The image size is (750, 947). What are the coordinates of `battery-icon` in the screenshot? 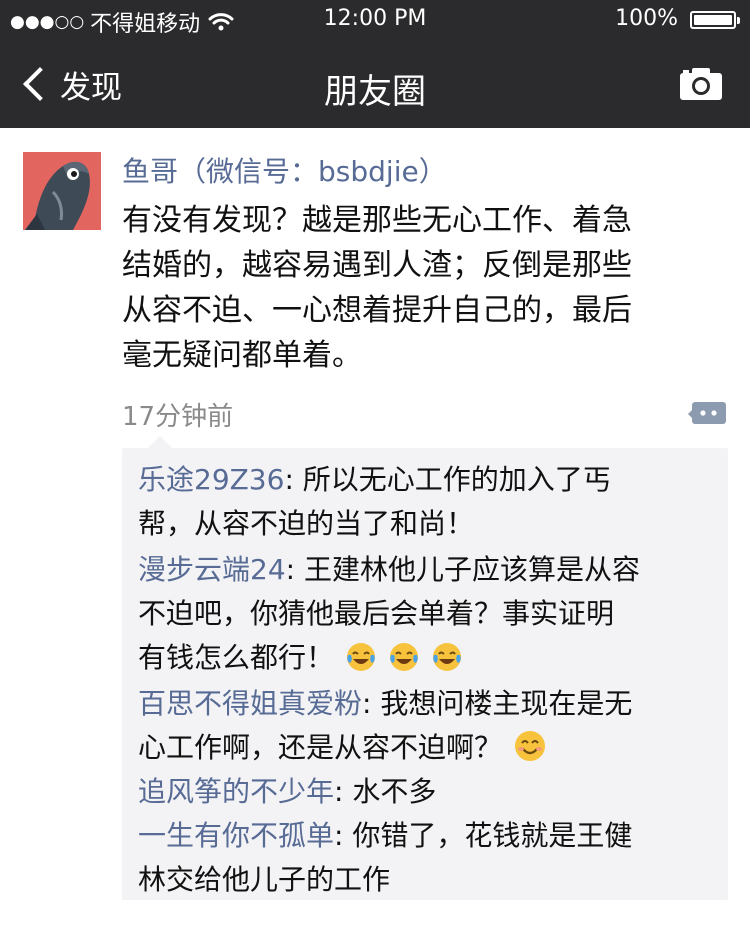 It's located at (715, 20).